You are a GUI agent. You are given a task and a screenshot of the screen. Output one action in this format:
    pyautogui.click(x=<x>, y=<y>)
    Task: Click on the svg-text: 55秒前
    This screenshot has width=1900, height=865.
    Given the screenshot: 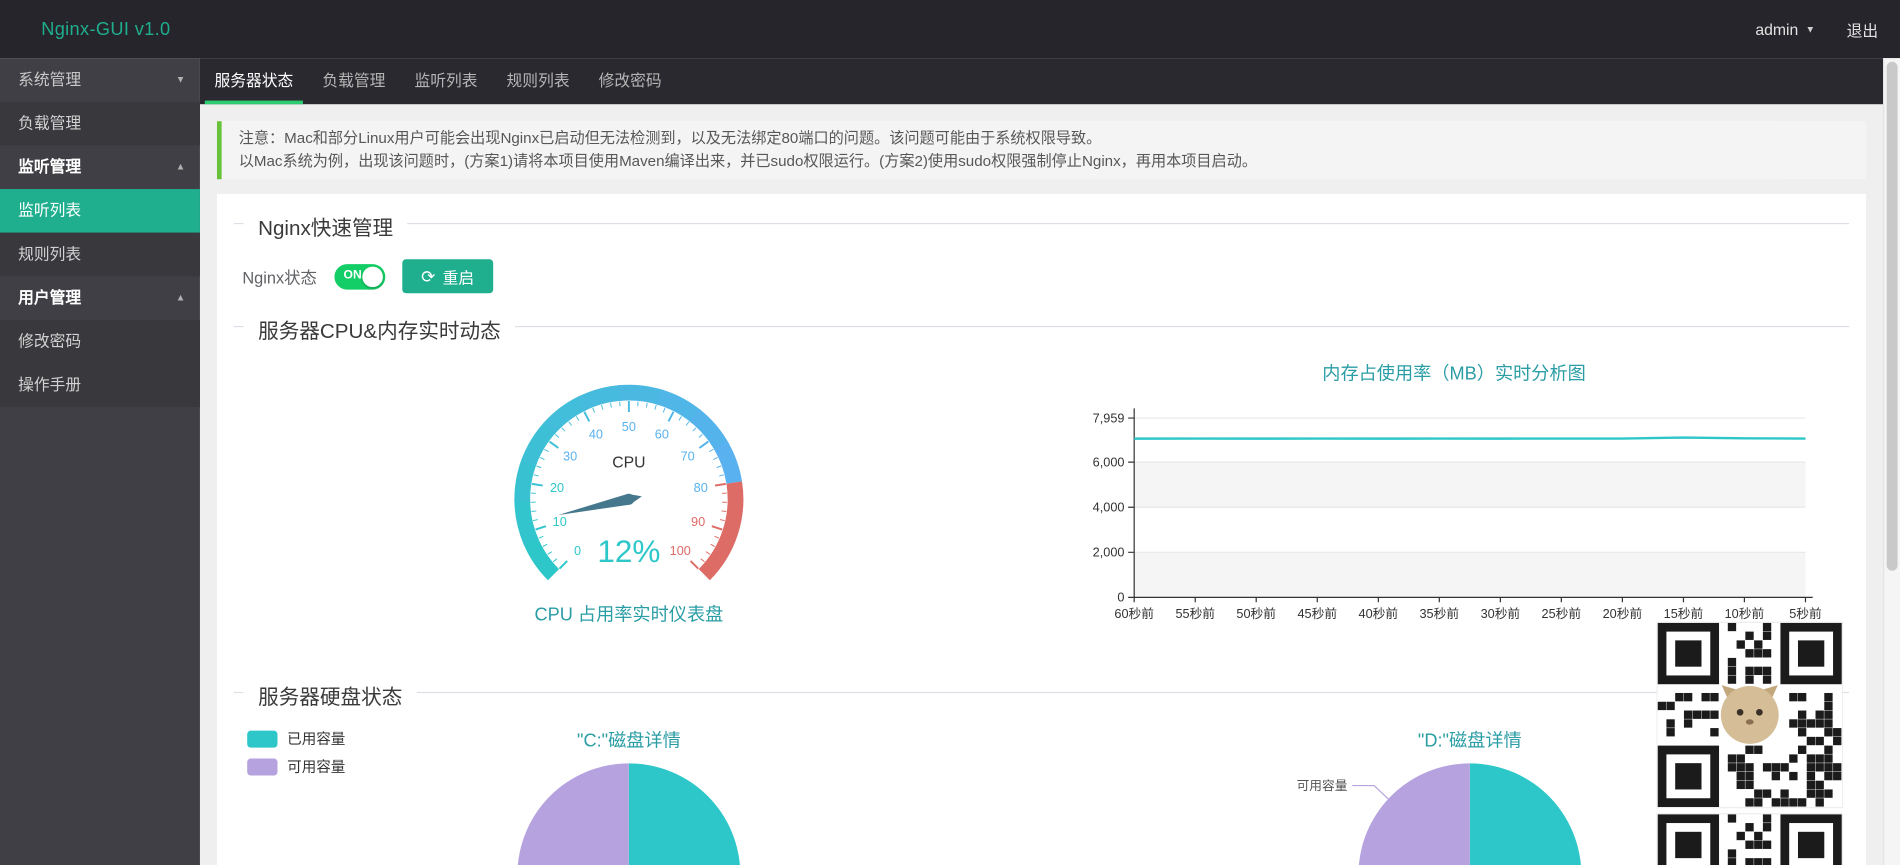 What is the action you would take?
    pyautogui.click(x=1195, y=613)
    